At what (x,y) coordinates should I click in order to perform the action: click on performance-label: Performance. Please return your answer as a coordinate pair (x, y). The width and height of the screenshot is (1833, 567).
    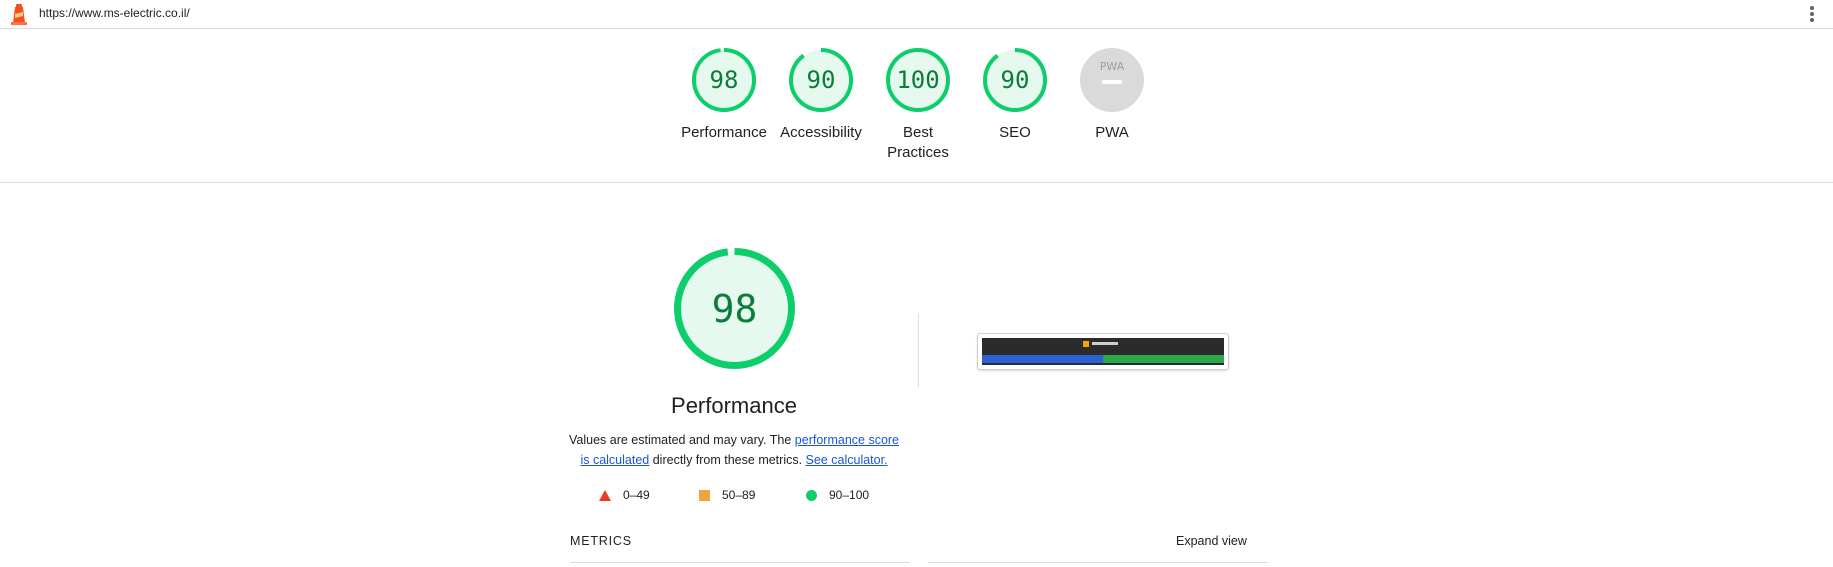
    Looking at the image, I should click on (724, 132).